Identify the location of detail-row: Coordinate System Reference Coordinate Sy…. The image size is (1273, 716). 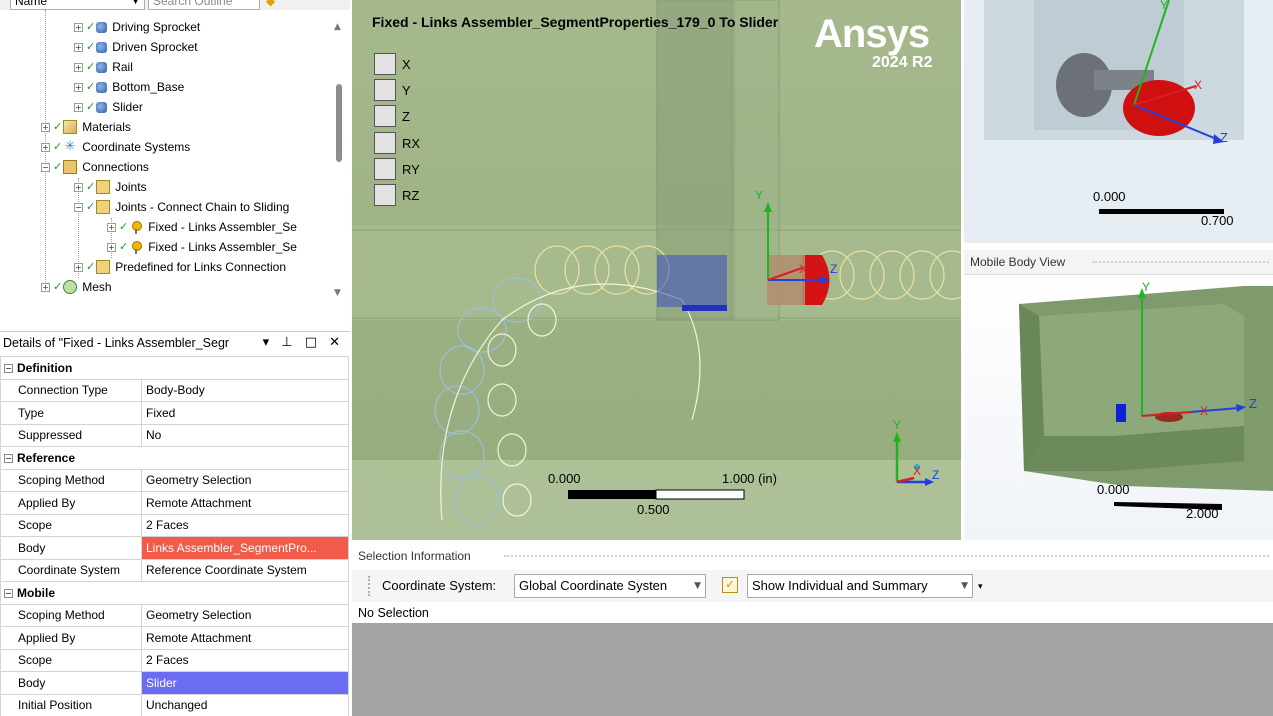
(174, 570).